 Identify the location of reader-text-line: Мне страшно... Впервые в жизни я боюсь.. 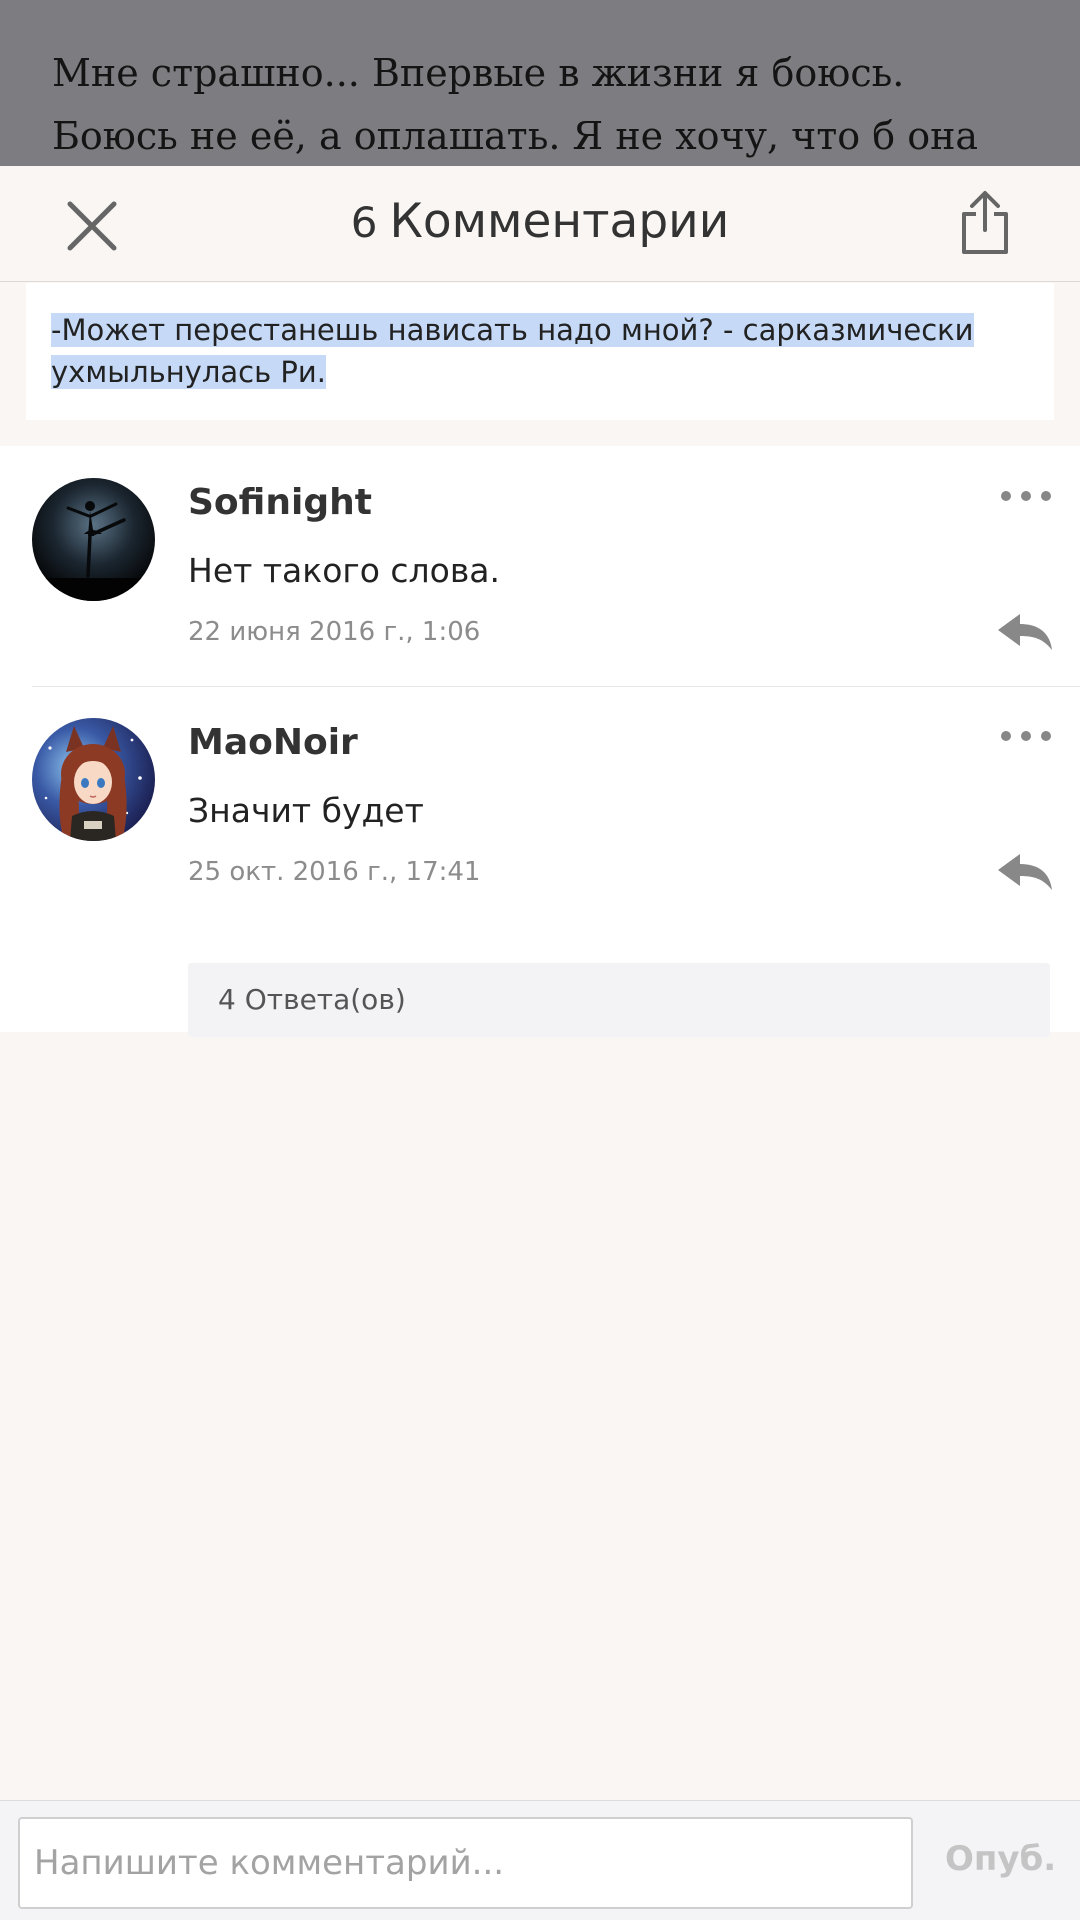
(478, 73).